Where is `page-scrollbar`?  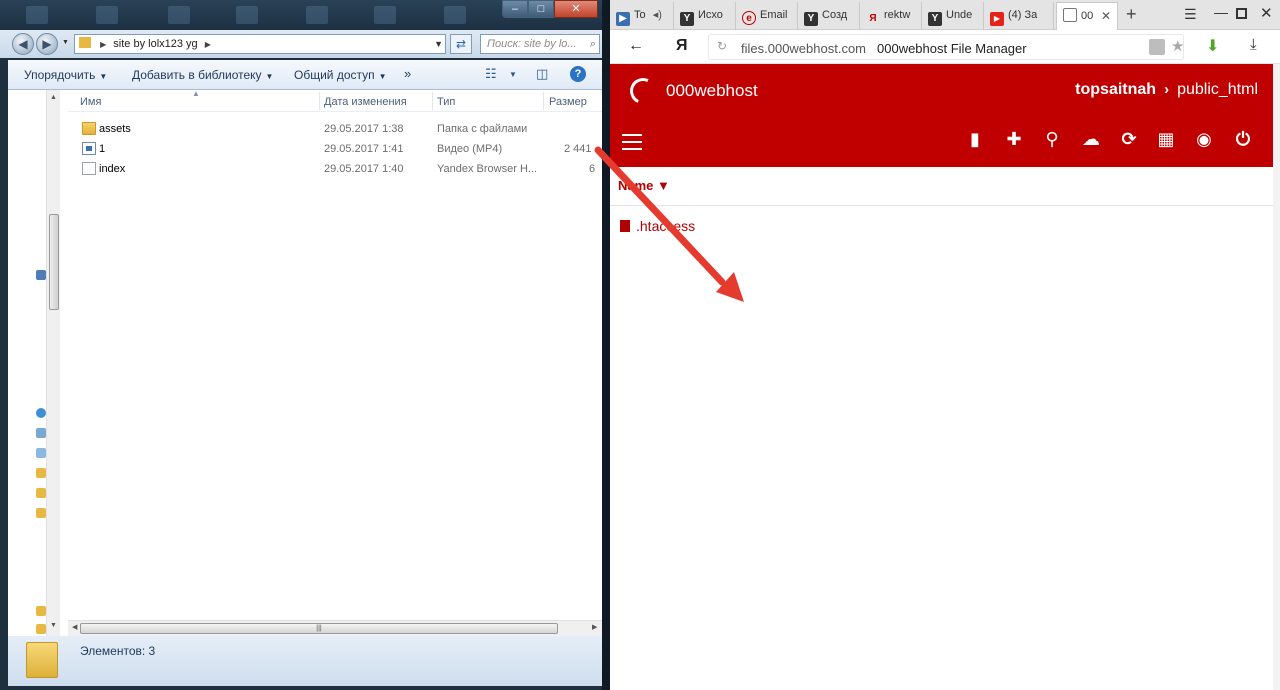 page-scrollbar is located at coordinates (1276, 377).